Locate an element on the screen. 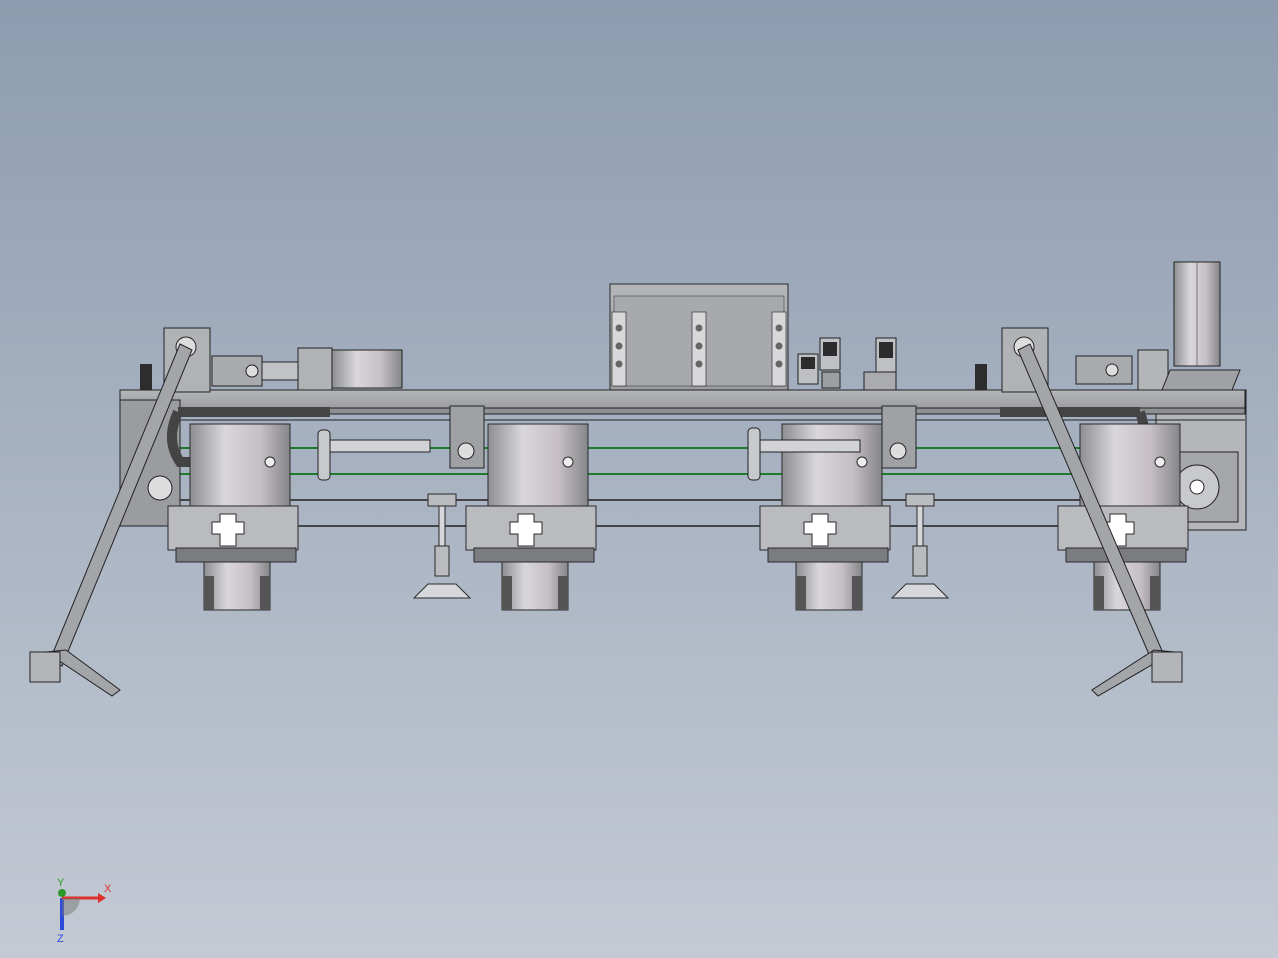  control-box is located at coordinates (699, 337).